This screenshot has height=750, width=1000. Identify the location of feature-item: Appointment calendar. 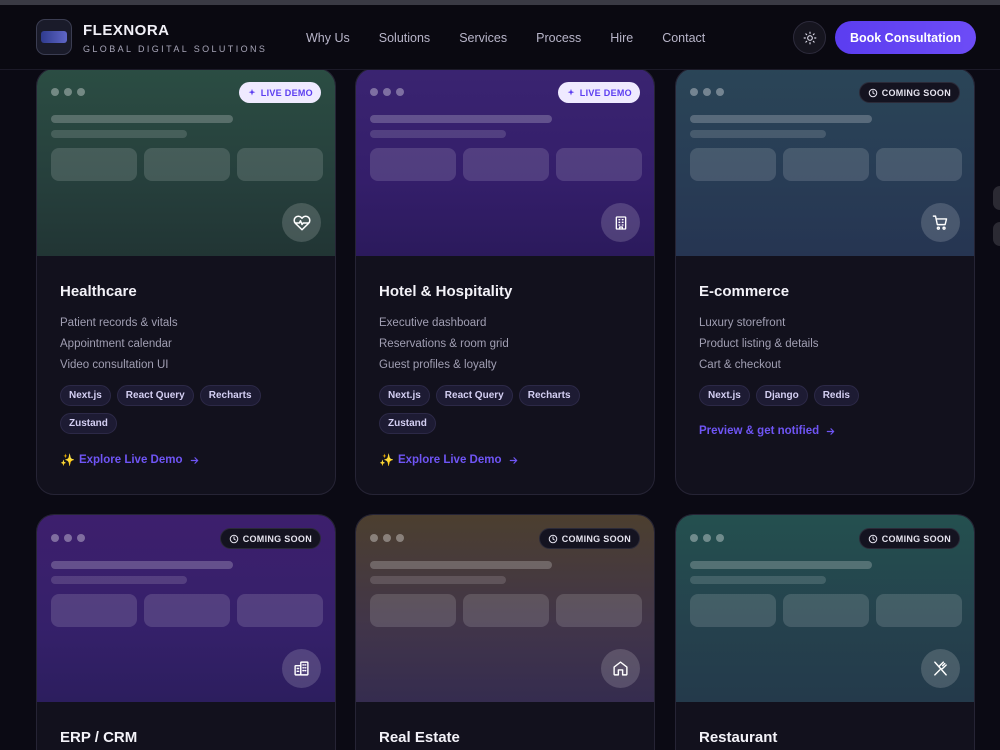
(116, 344).